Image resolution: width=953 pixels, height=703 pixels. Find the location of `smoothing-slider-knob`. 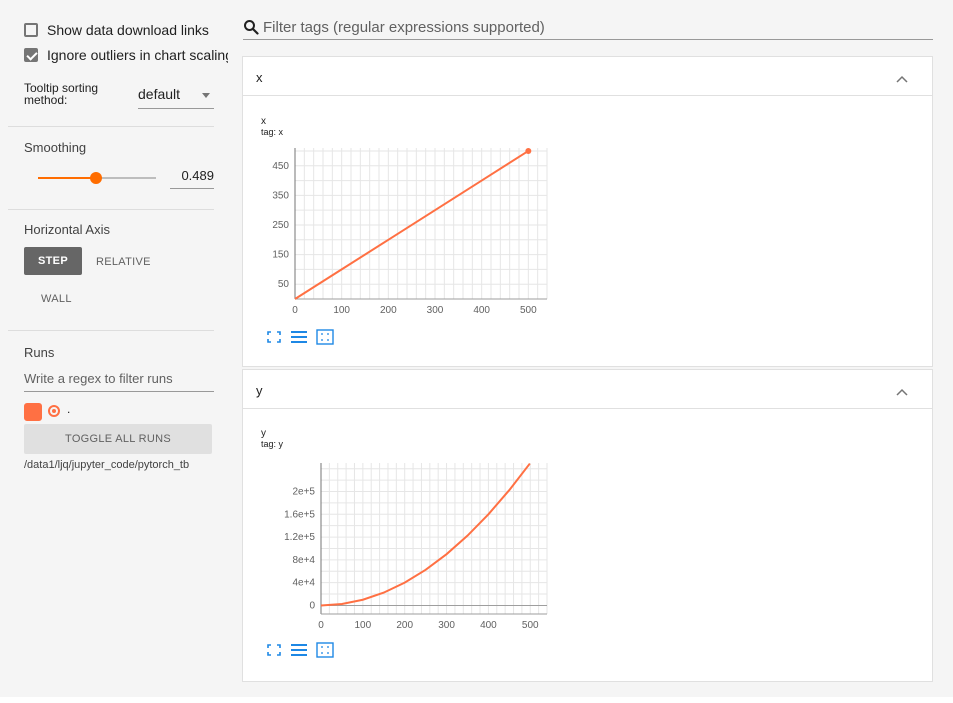

smoothing-slider-knob is located at coordinates (96, 178).